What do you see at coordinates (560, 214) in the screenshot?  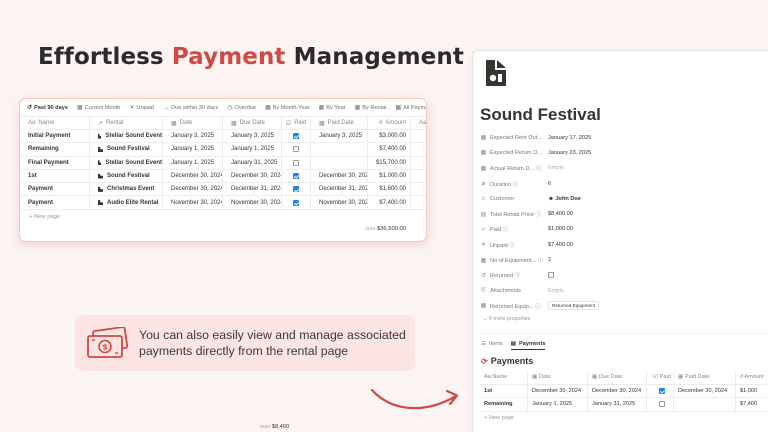 I see `property-value: $8,400.00` at bounding box center [560, 214].